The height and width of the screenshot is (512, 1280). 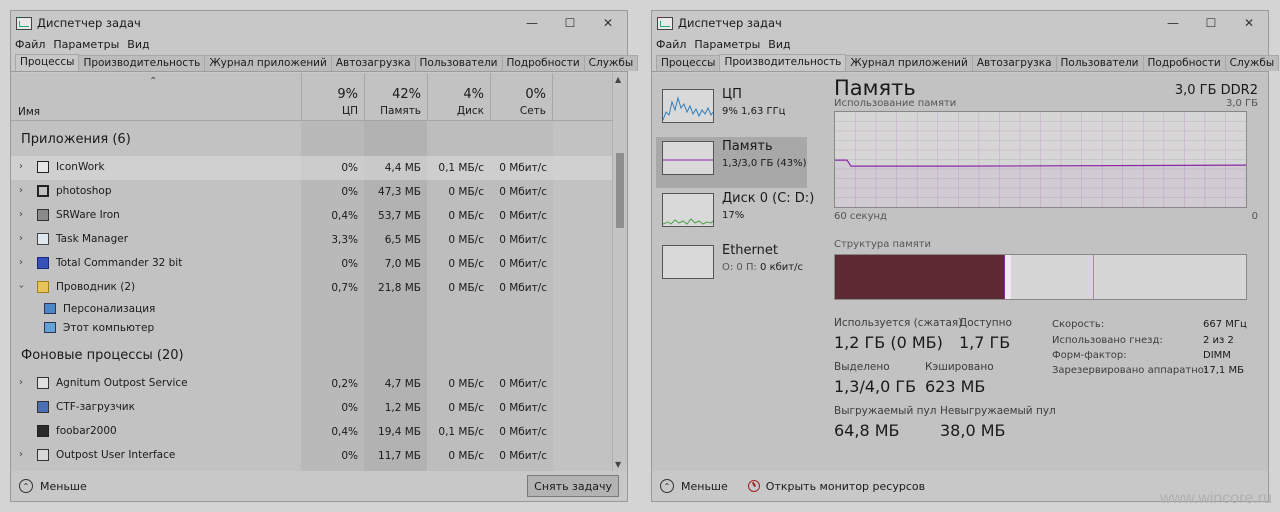 What do you see at coordinates (521, 96) in the screenshot?
I see `col-network: 0% Сеть` at bounding box center [521, 96].